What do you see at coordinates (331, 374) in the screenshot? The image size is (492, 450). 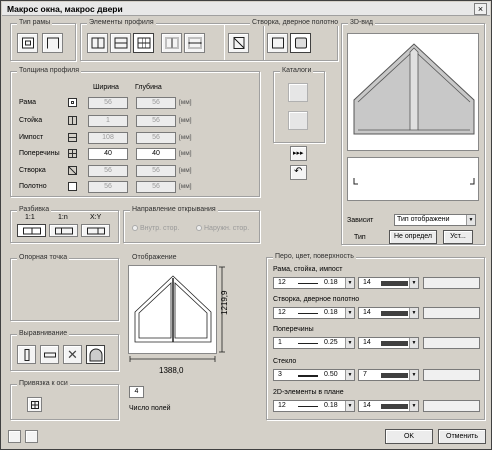 I see `pen-thickness: 0.50` at bounding box center [331, 374].